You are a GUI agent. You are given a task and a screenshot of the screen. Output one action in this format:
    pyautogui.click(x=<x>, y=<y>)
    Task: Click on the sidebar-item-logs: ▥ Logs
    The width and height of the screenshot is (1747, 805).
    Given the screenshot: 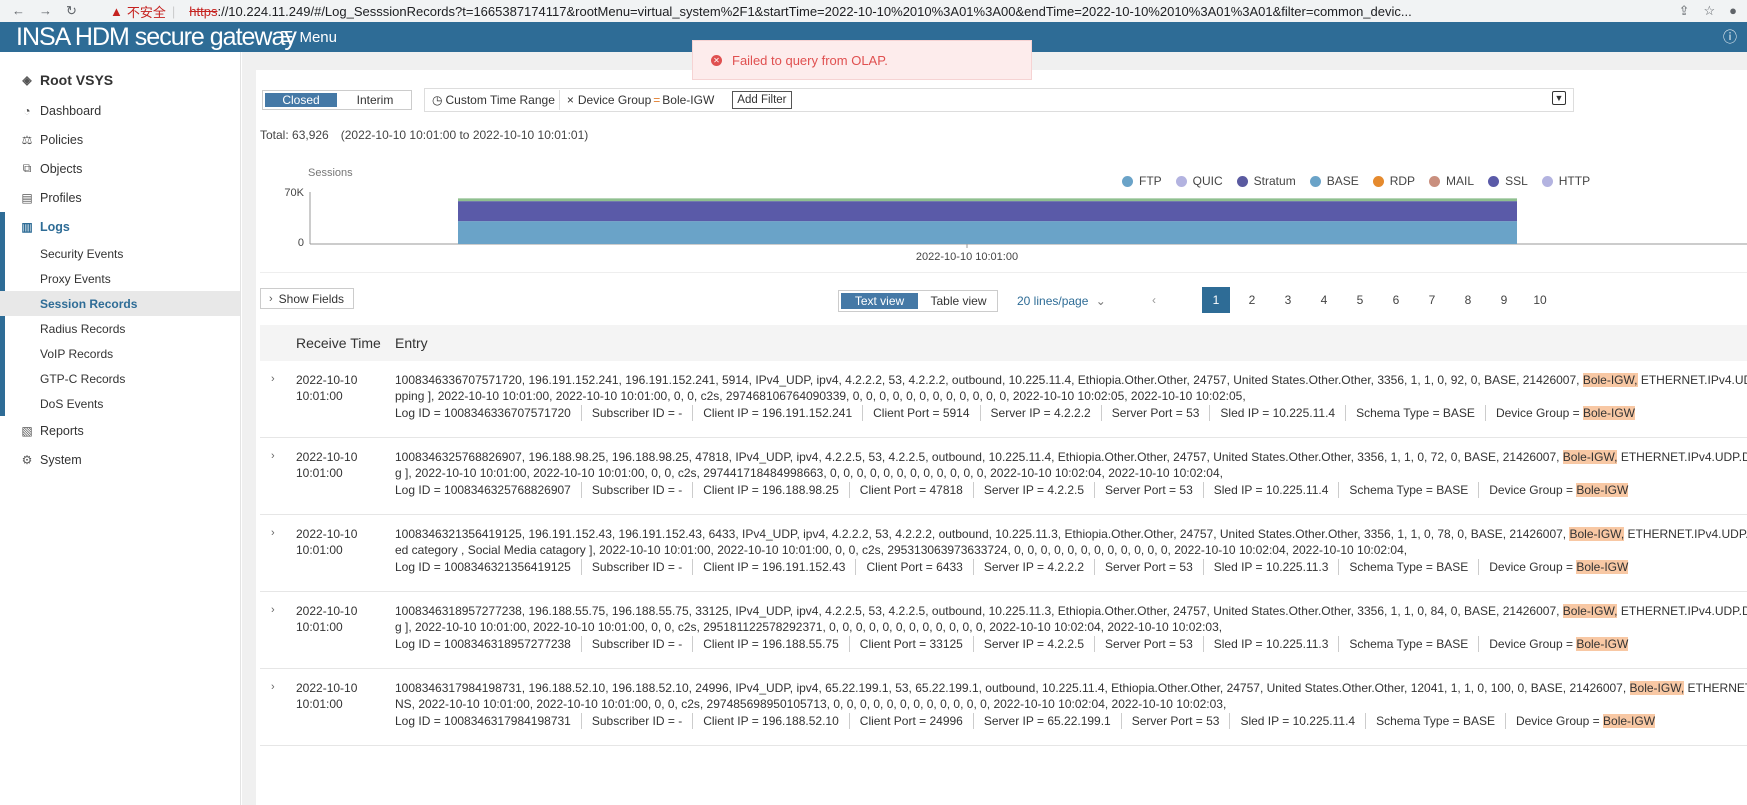 What is the action you would take?
    pyautogui.click(x=120, y=226)
    